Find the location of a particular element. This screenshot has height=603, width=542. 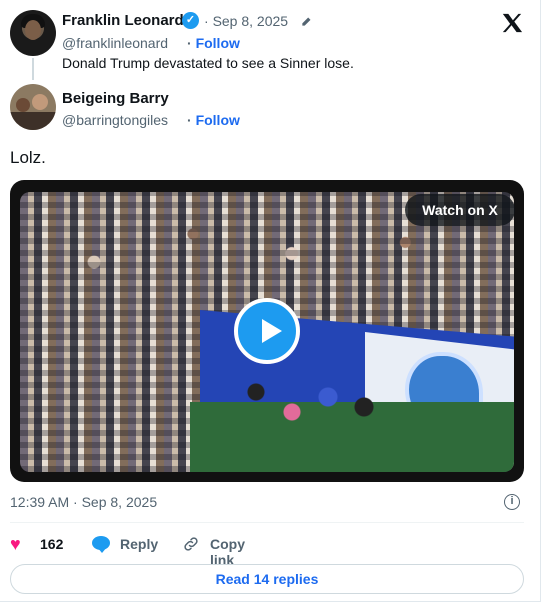

watch-on-x-button: Watch on X is located at coordinates (460, 210).